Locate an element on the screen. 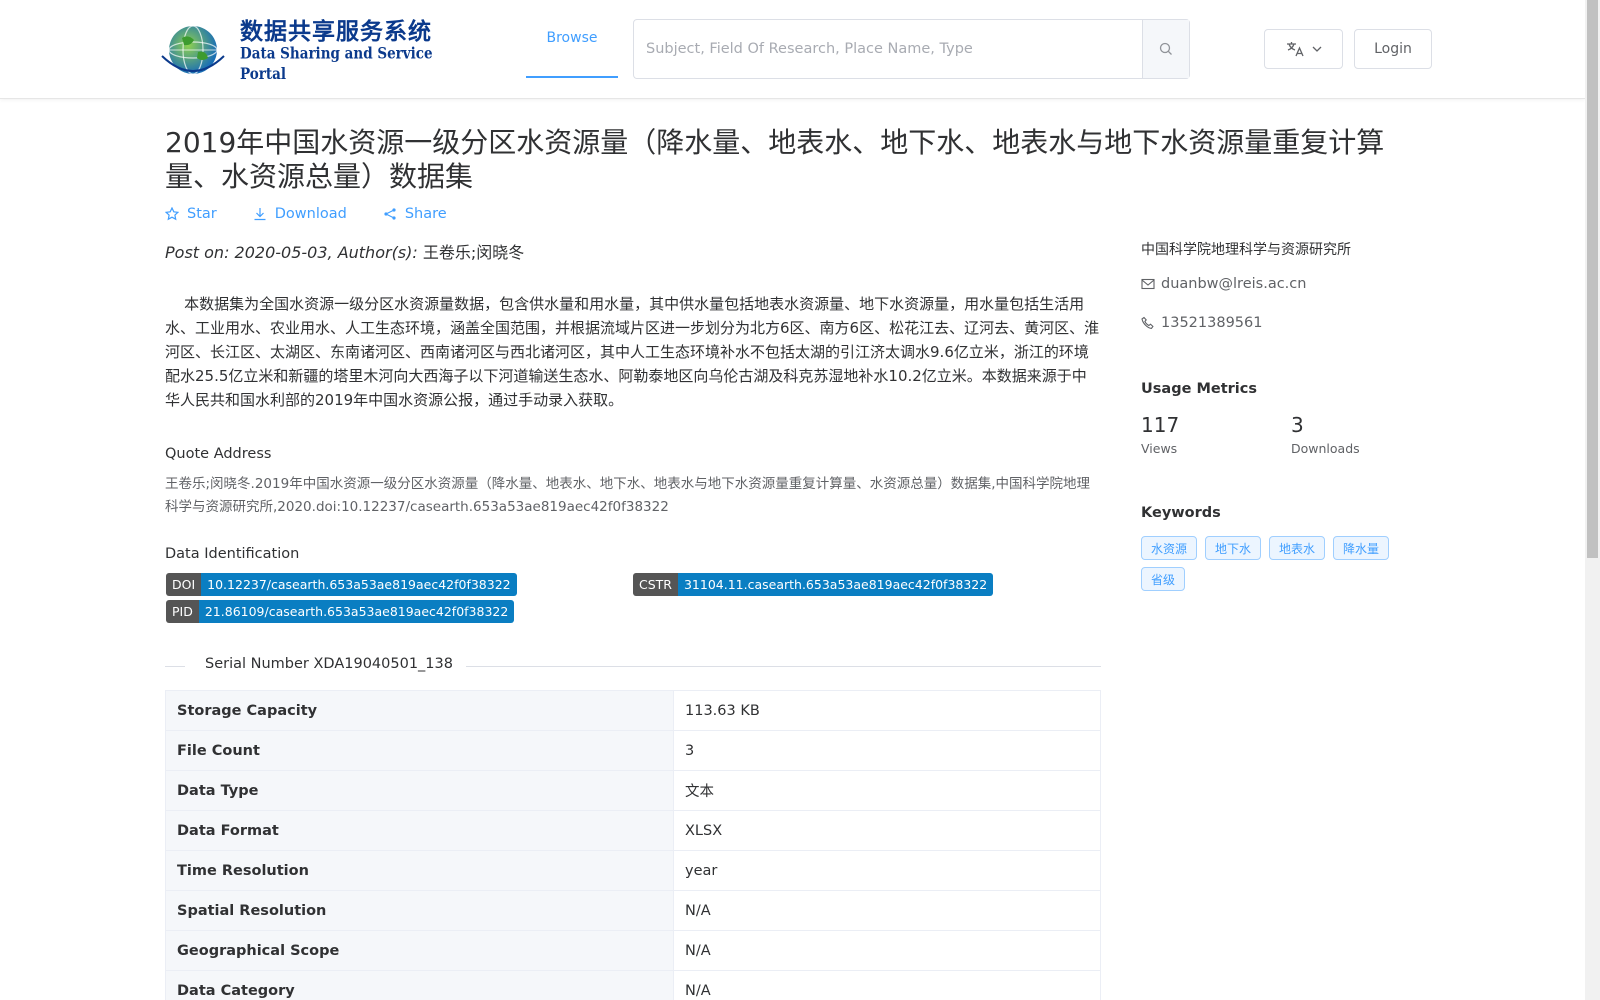 The height and width of the screenshot is (1000, 1600). search-bar is located at coordinates (911, 49).